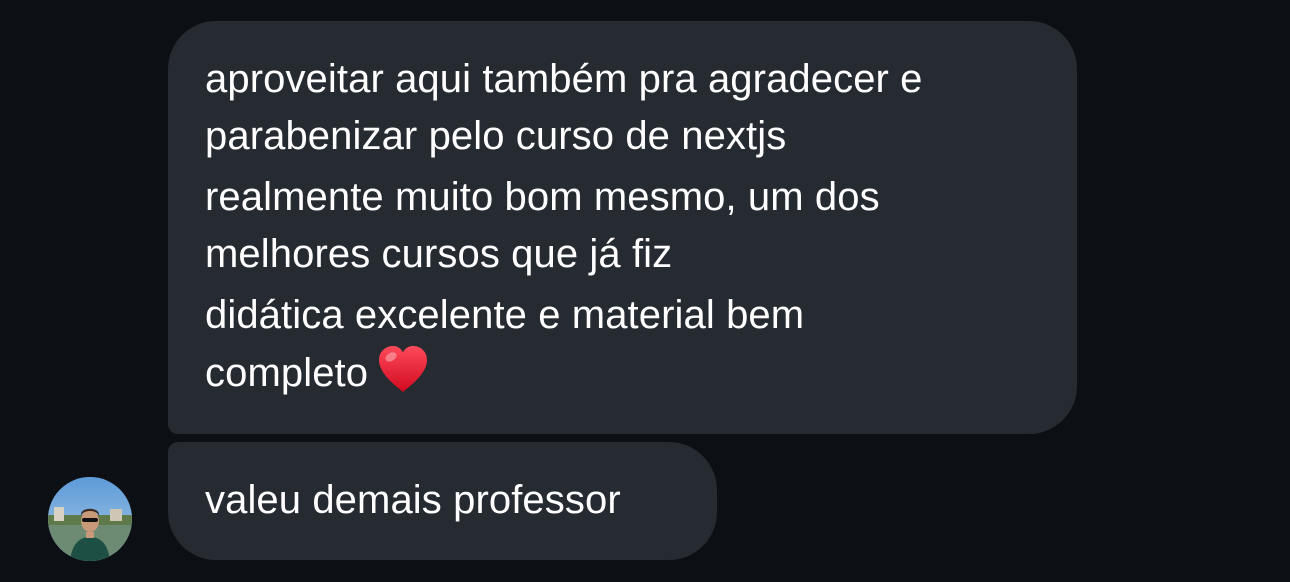 The height and width of the screenshot is (582, 1290). I want to click on message-bubble: valeu demais professor, so click(442, 501).